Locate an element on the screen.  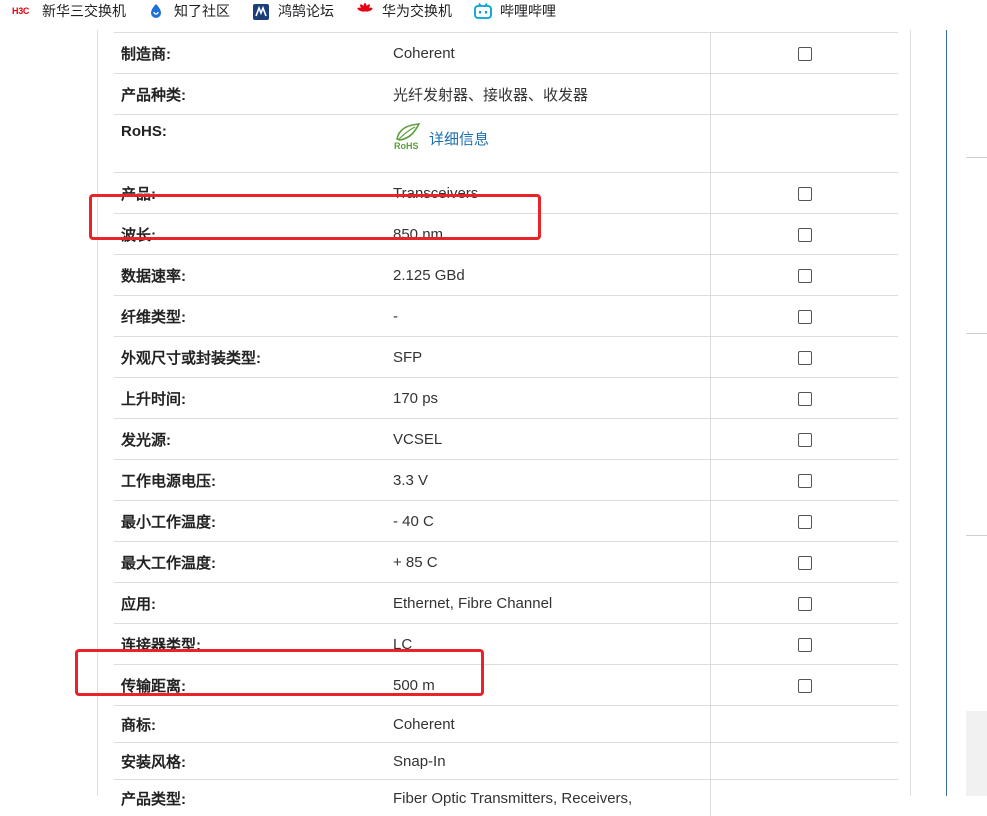
spec-label: 数据速率: is located at coordinates (250, 275).